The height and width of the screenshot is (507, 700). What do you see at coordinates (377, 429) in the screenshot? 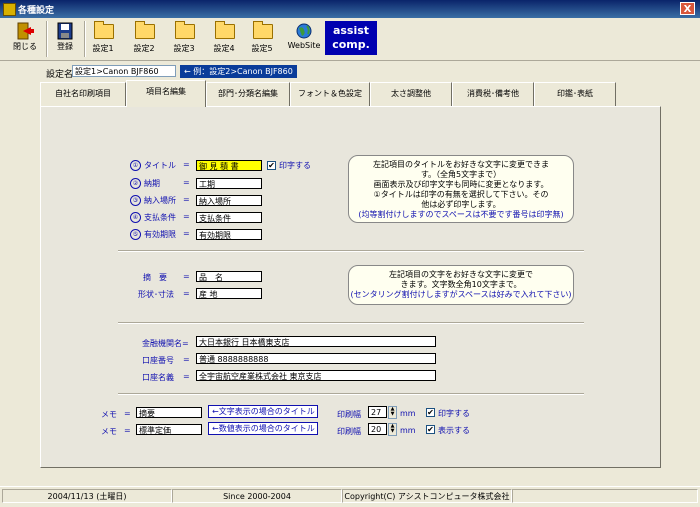
I see `memo2-width-input: 20` at bounding box center [377, 429].